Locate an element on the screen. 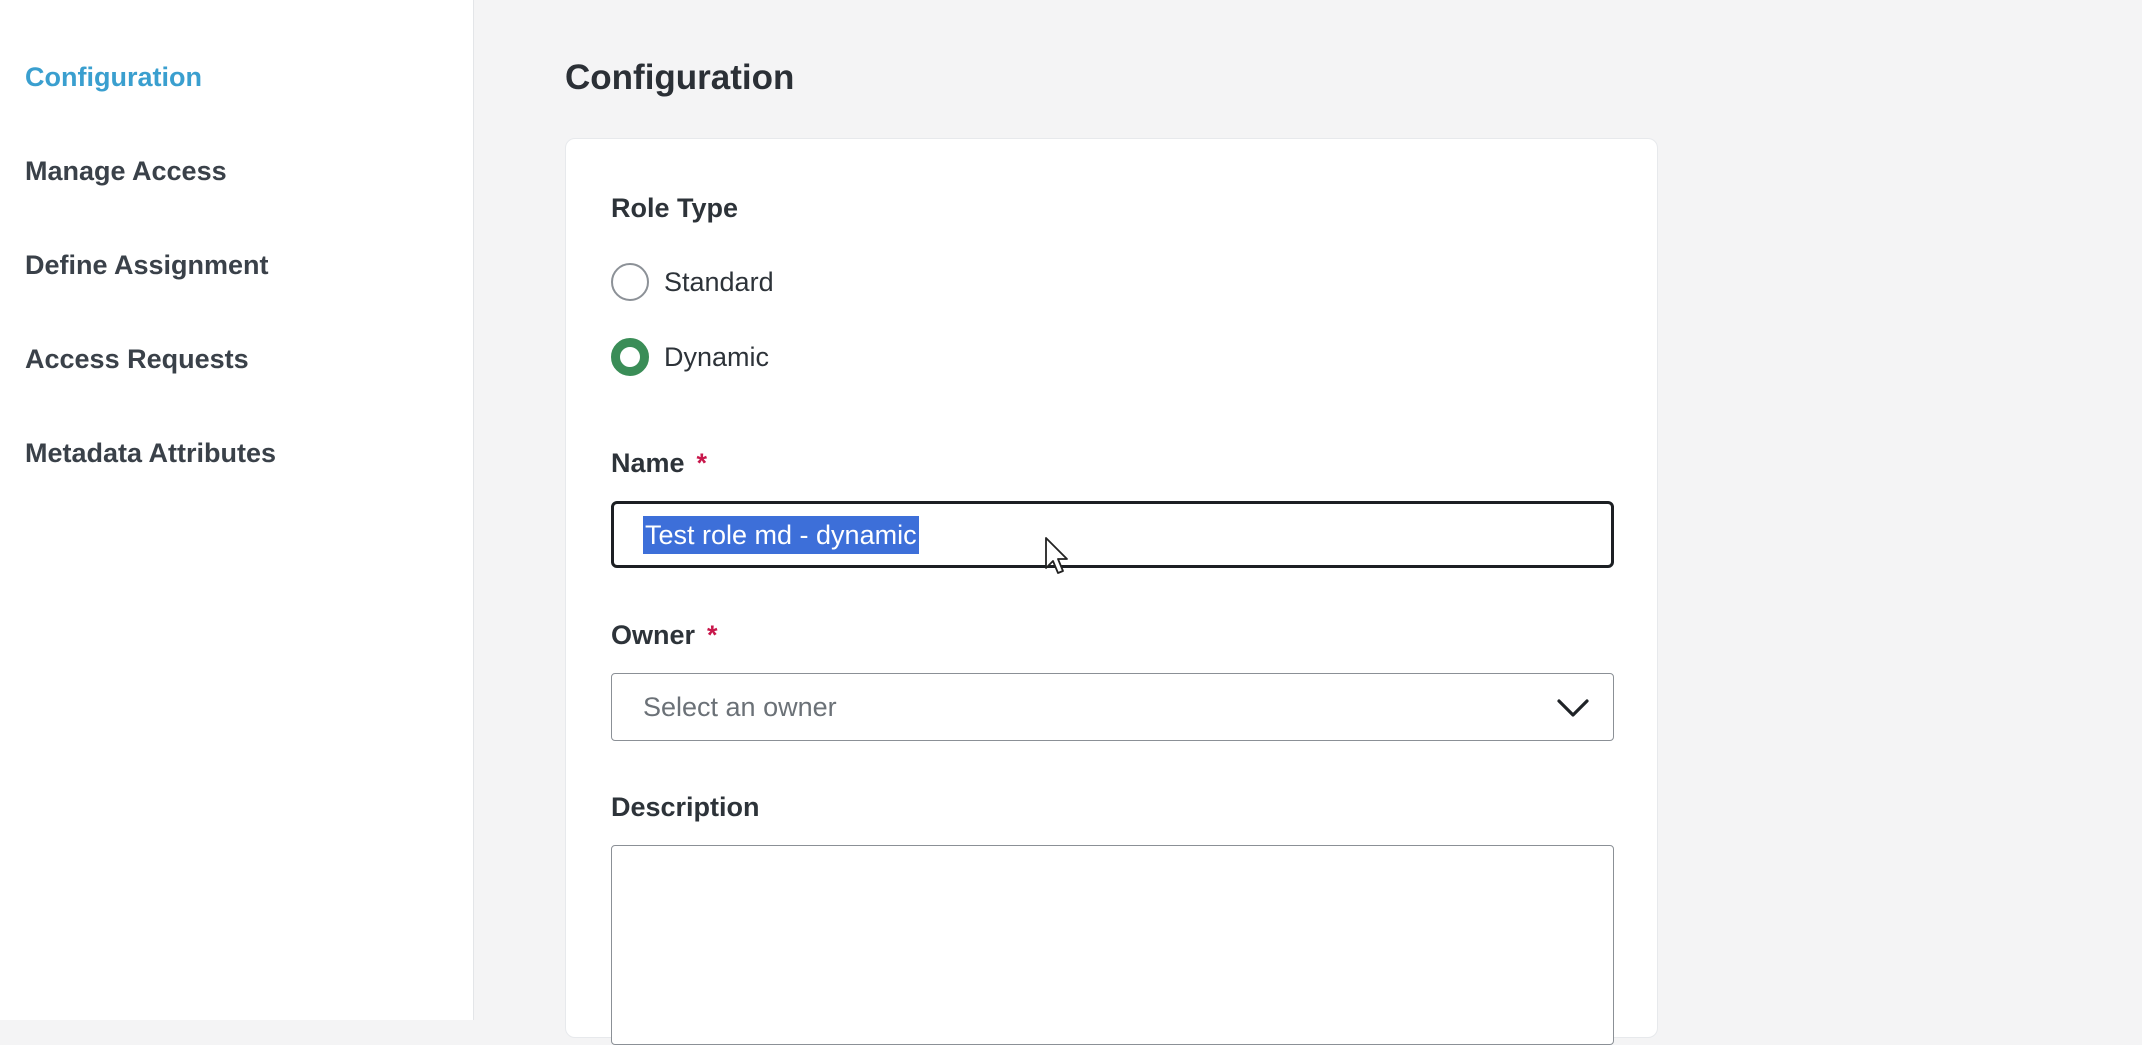  chevron-down-icon is located at coordinates (1573, 708).